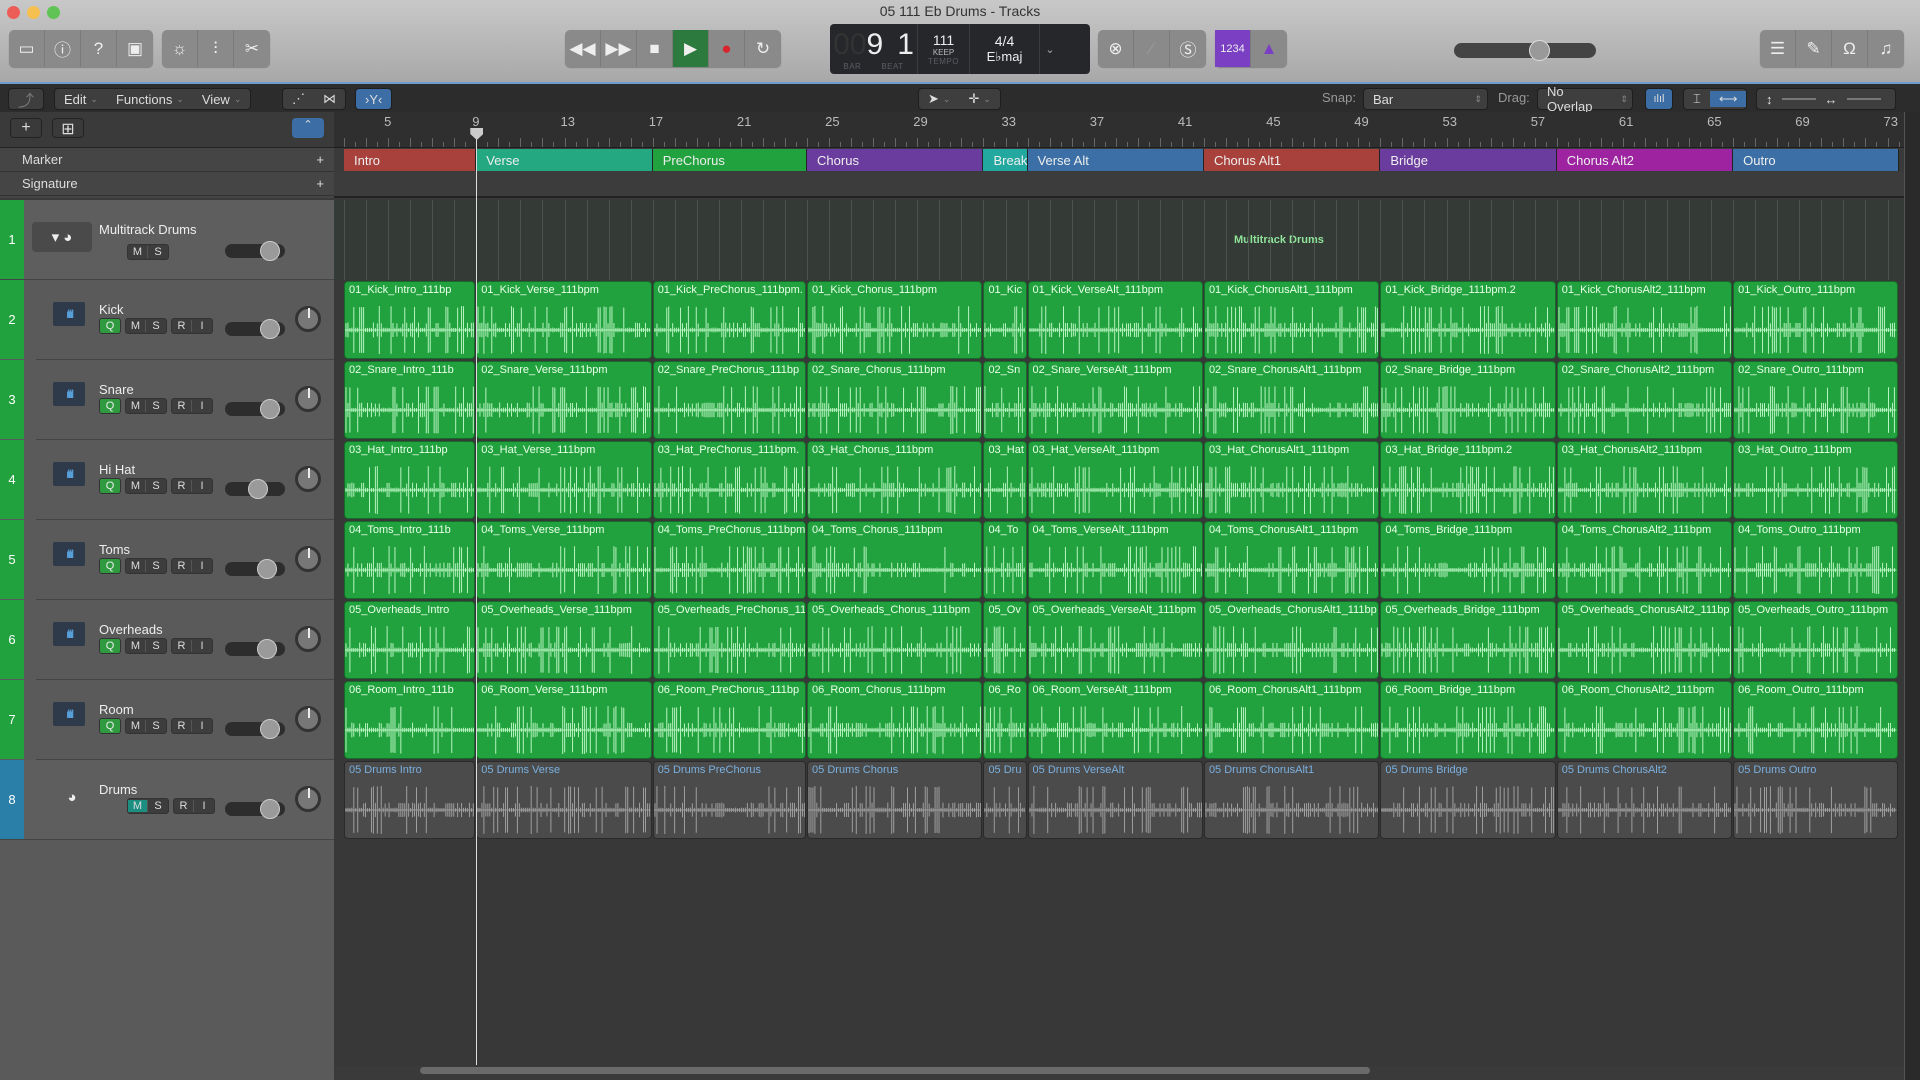 The height and width of the screenshot is (1080, 1920). Describe the element at coordinates (727, 48) in the screenshot. I see `record-icon: ●` at that location.